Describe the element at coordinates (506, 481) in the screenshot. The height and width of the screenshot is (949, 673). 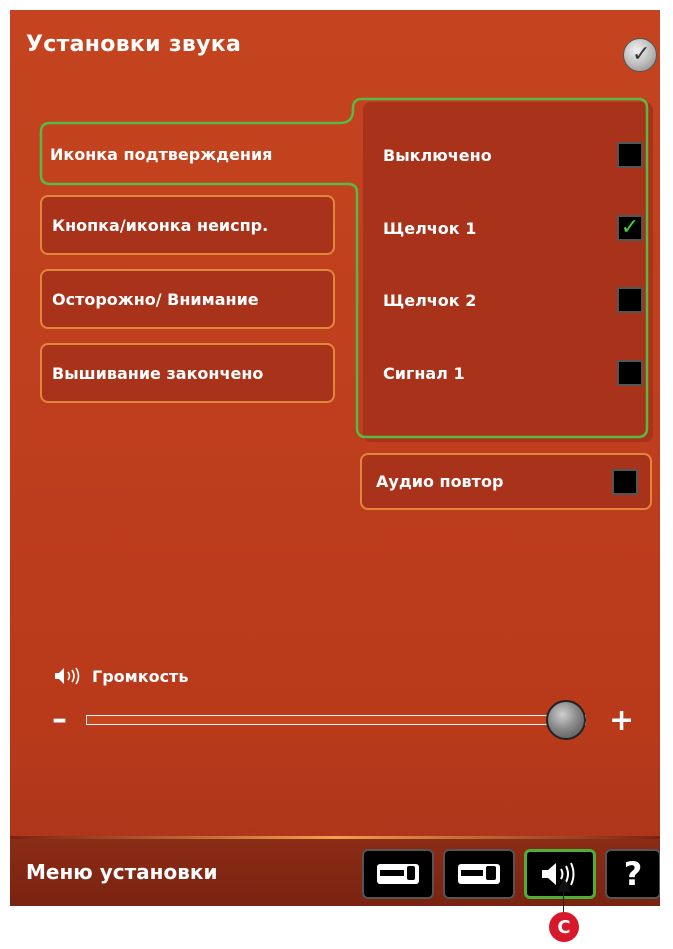
I see `audio-repeat-button: Аудио повтор` at that location.